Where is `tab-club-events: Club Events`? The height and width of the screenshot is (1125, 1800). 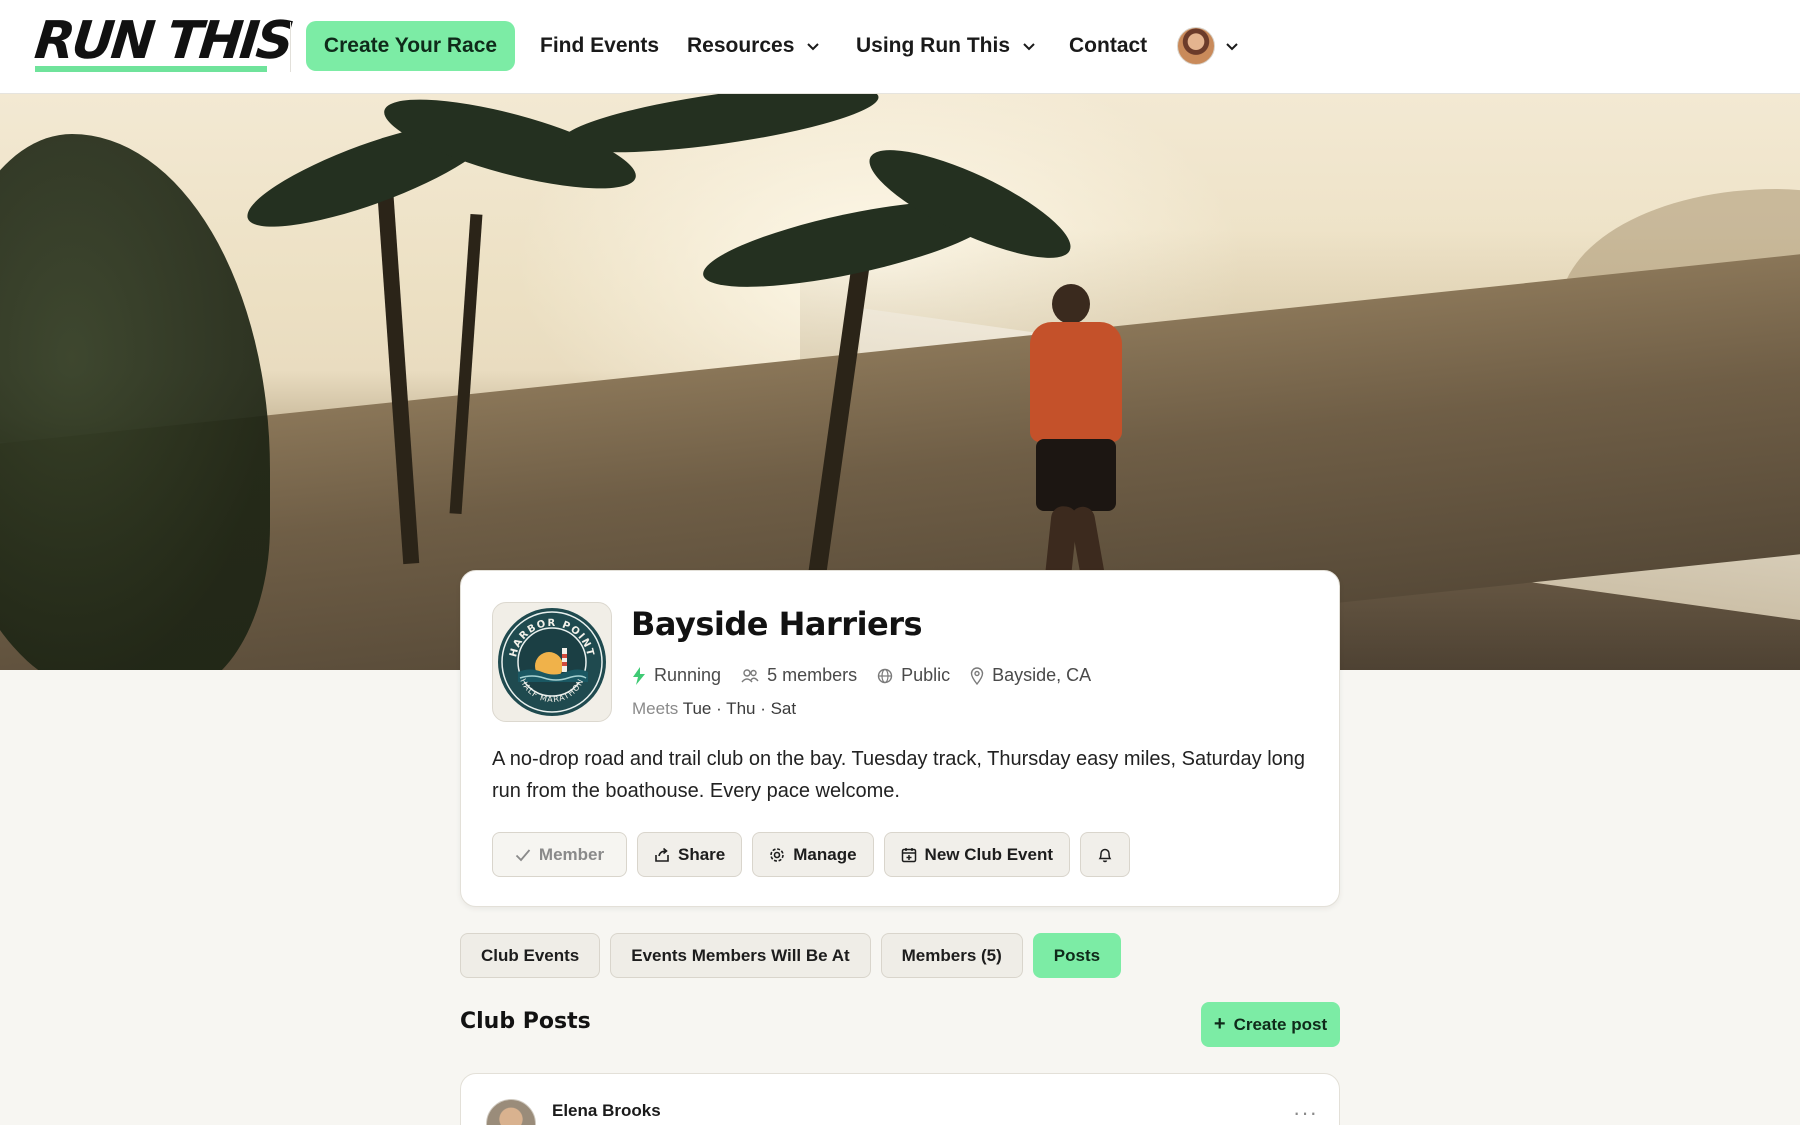
tab-club-events: Club Events is located at coordinates (530, 955).